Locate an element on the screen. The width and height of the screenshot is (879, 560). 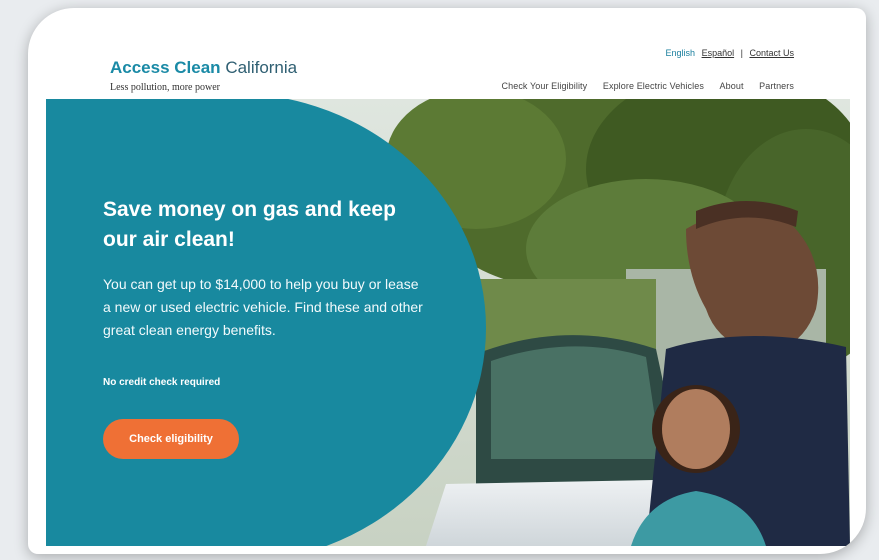
nav-item-about: About is located at coordinates (732, 86).